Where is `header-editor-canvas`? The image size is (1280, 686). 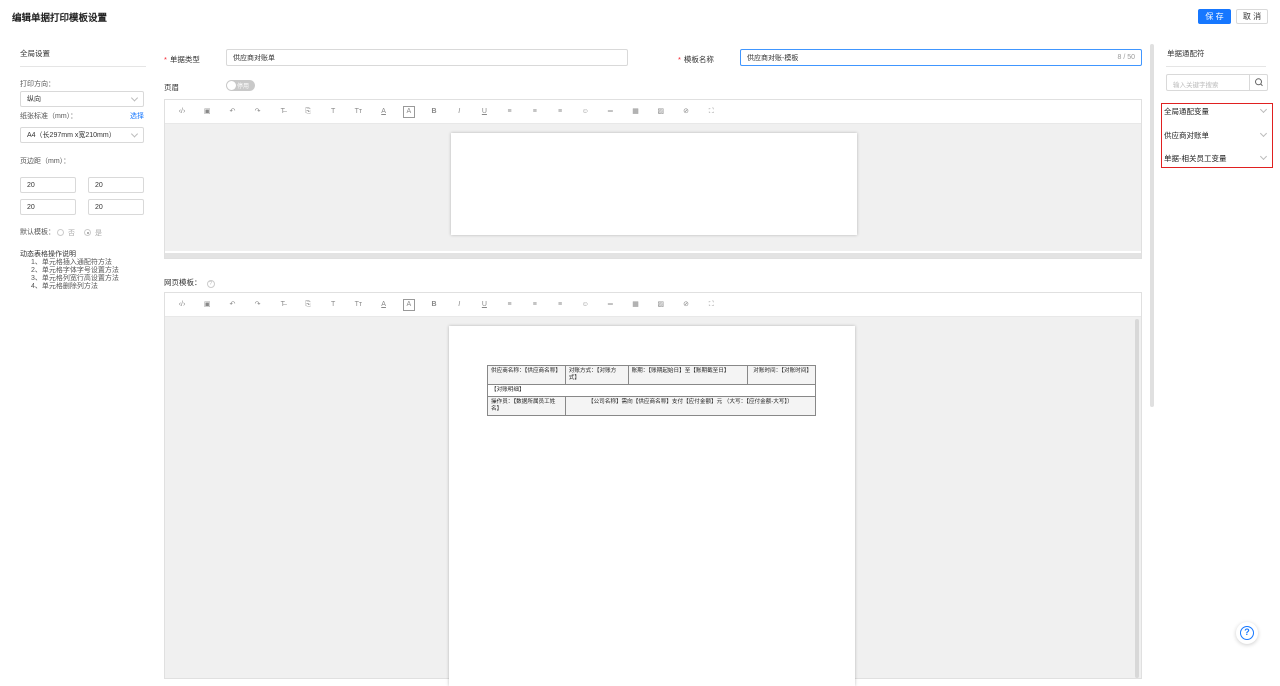 header-editor-canvas is located at coordinates (653, 187).